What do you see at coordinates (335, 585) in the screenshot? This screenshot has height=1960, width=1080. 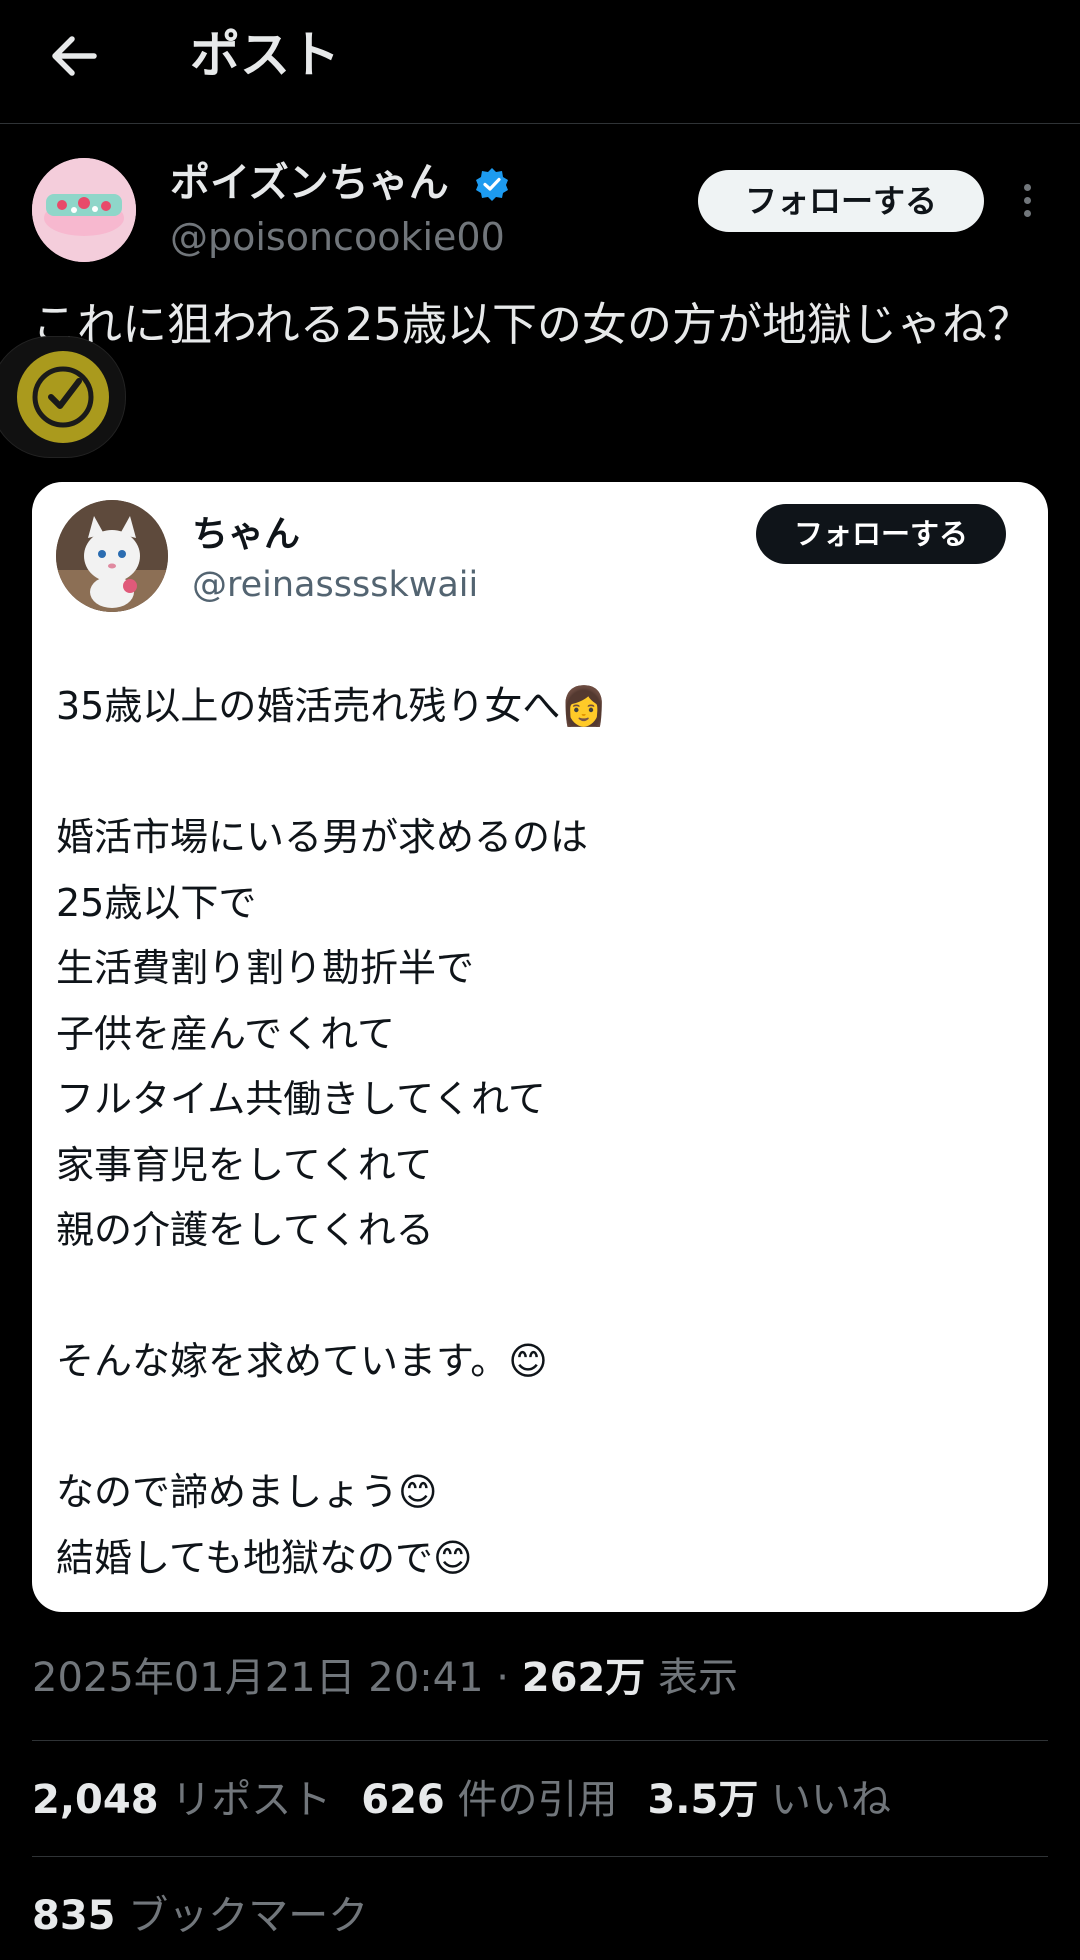 I see `quoted-author-handle: @reinasssskwaii` at bounding box center [335, 585].